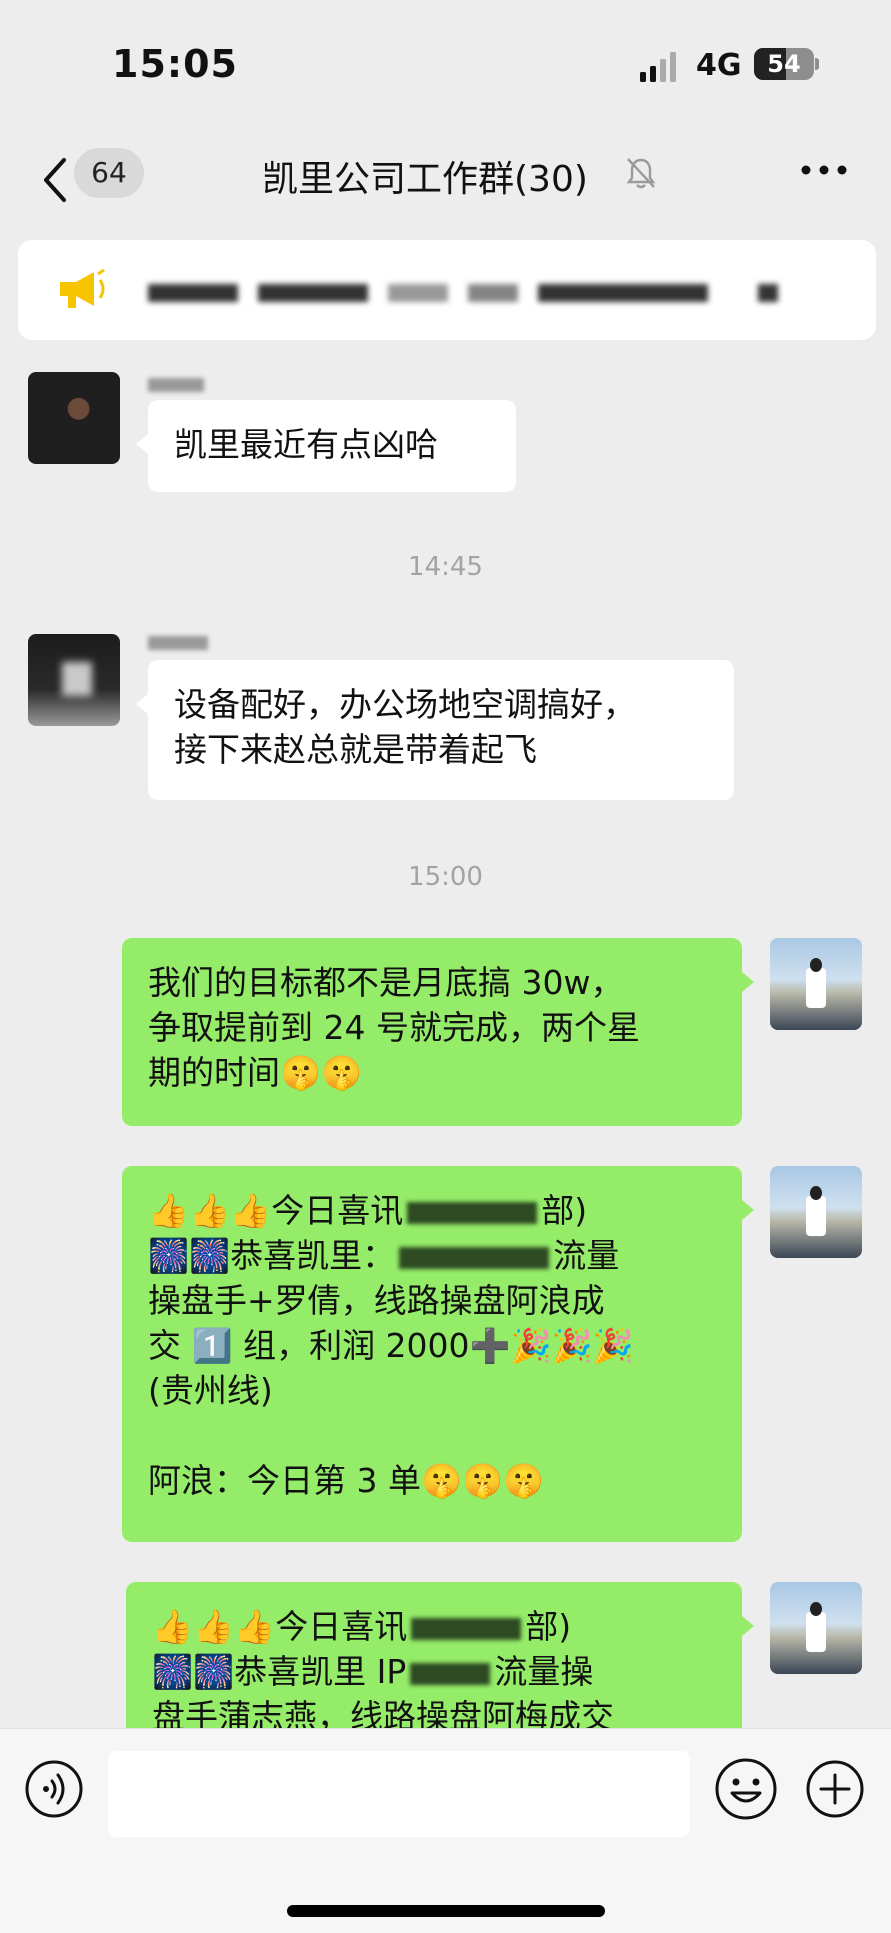 This screenshot has height=1933, width=891. I want to click on message-line: 操盘手+罗倩，线路操盘阿浪成, so click(376, 1300).